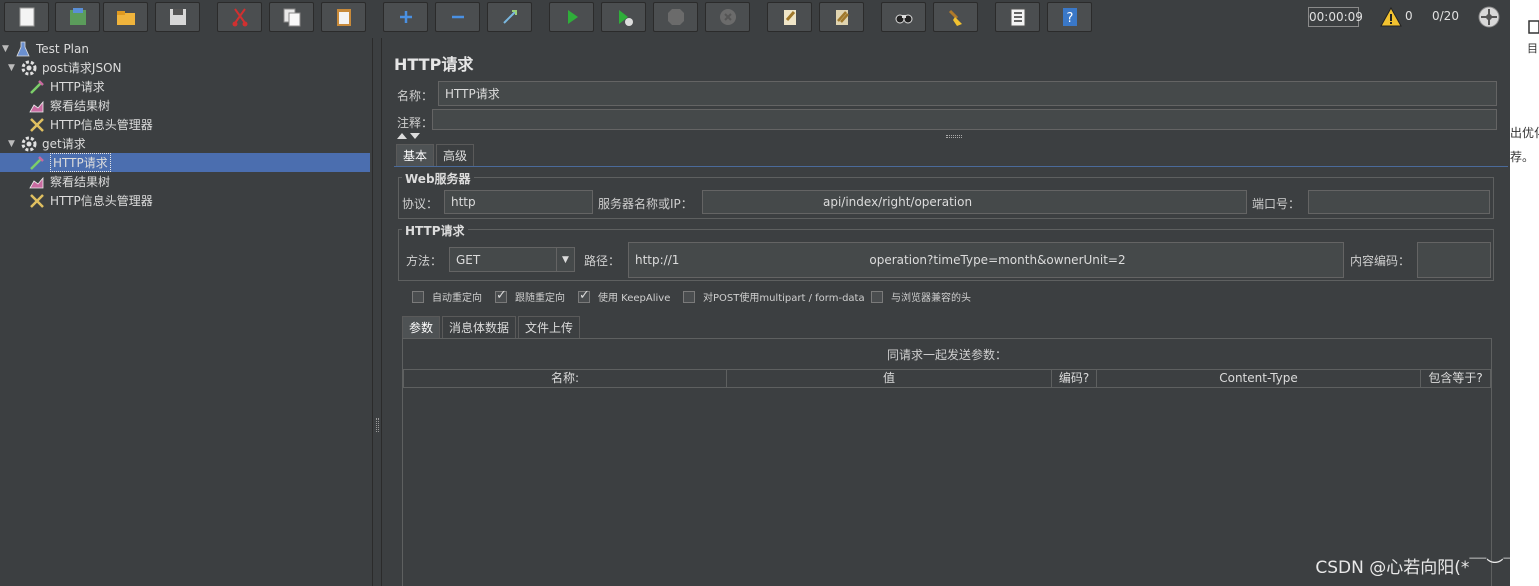  What do you see at coordinates (37, 106) in the screenshot?
I see `chart-listener-icon` at bounding box center [37, 106].